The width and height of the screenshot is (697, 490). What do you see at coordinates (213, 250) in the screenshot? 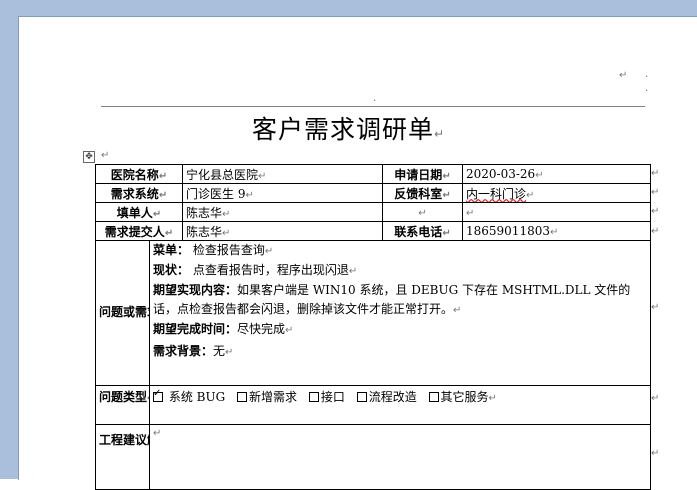
I see `menu-line: 菜单： 检查报告查询↵` at bounding box center [213, 250].